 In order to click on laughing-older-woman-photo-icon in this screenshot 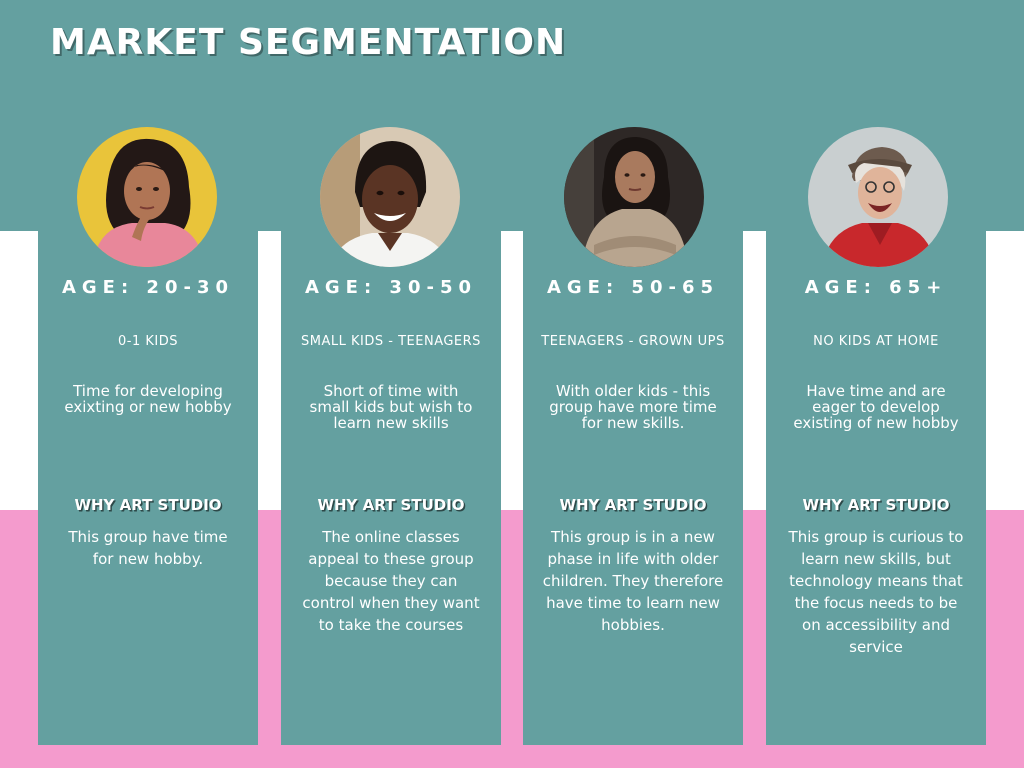, I will do `click(878, 197)`.